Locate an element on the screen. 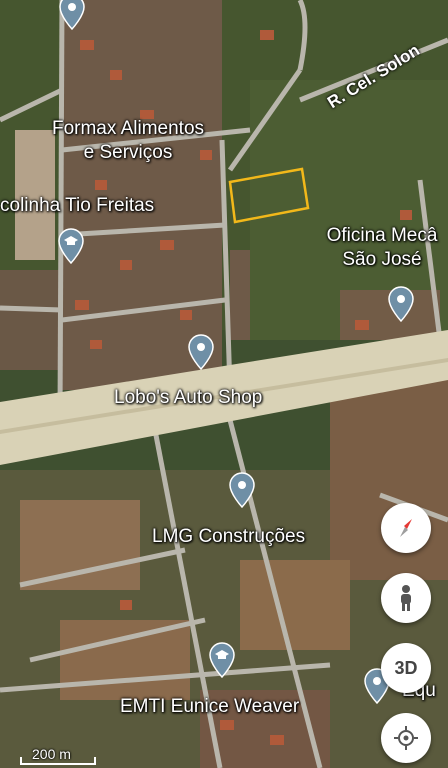 This screenshot has width=448, height=768. scale-label: 200 m is located at coordinates (51, 754).